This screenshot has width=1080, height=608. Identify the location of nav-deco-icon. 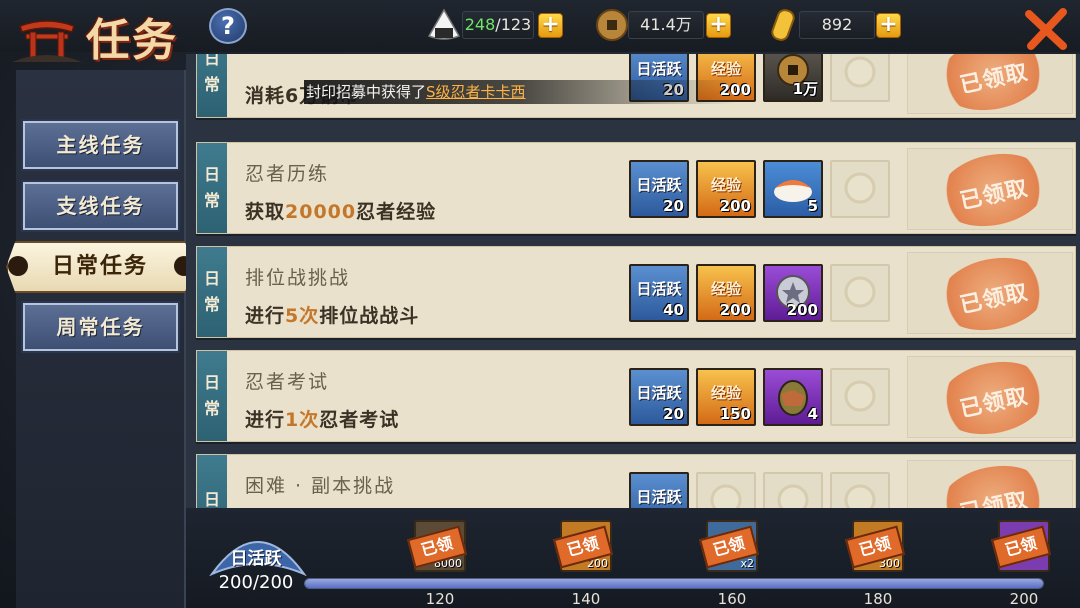
(18, 266).